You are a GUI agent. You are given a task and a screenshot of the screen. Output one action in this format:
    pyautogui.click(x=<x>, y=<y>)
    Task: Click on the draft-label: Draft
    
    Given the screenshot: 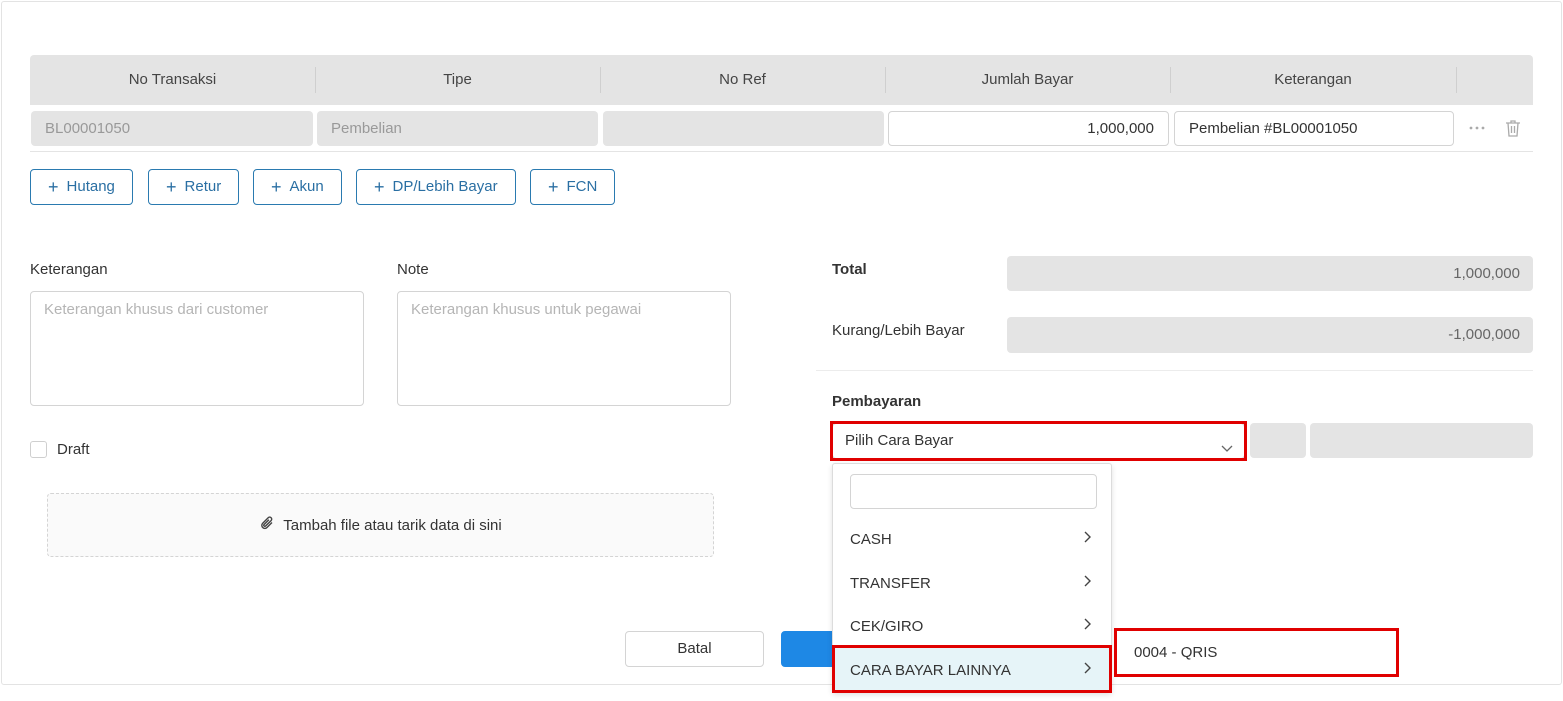 What is the action you would take?
    pyautogui.click(x=73, y=449)
    